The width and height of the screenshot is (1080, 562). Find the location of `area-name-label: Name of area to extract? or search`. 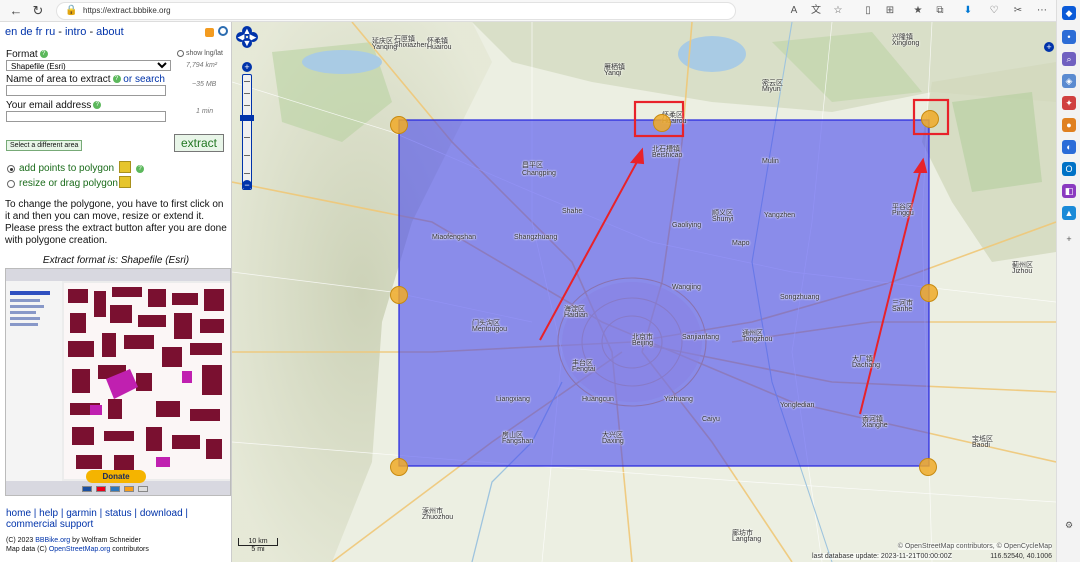

area-name-label: Name of area to extract? or search is located at coordinates (85, 79).